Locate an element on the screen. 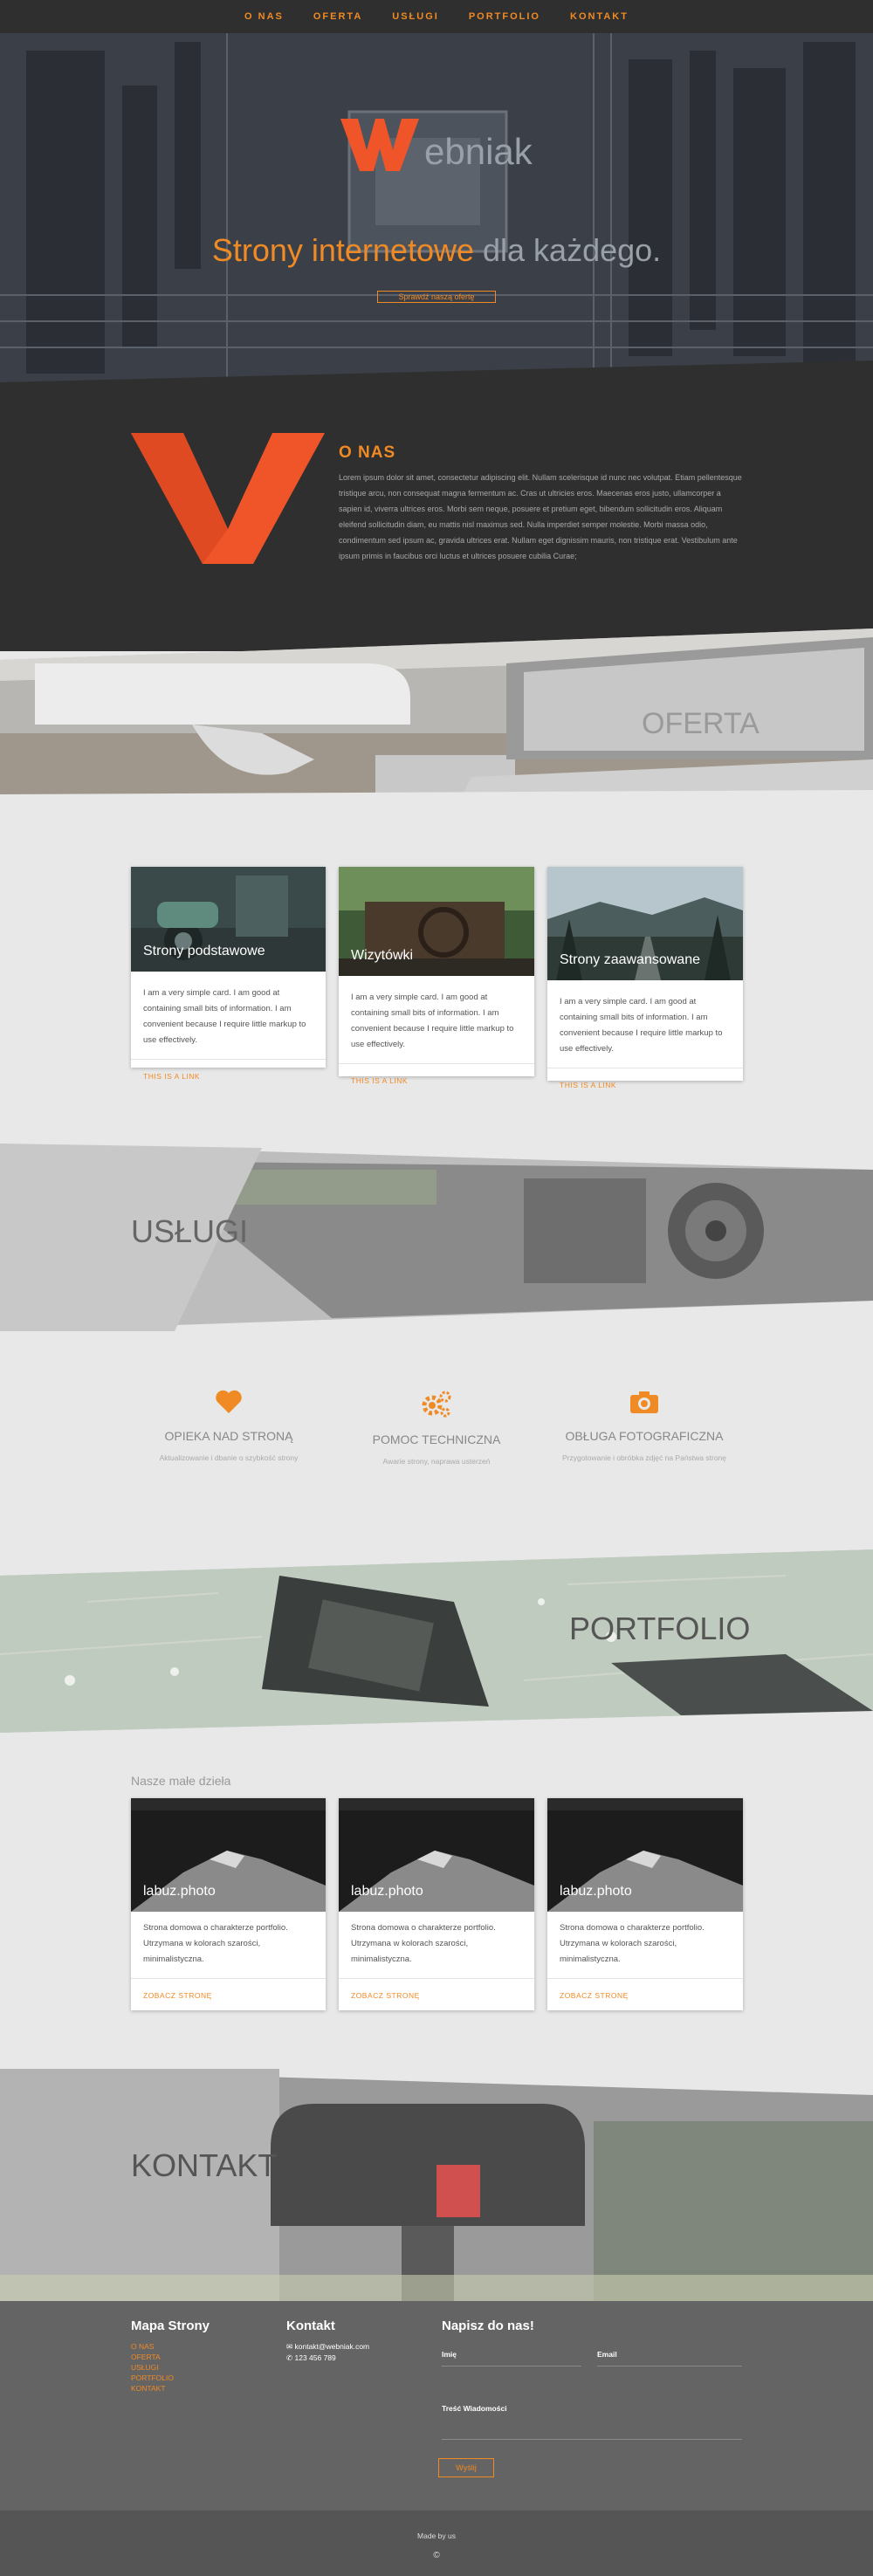 The width and height of the screenshot is (873, 2576). sitemap-link-uslugi: USŁUGI is located at coordinates (152, 2367).